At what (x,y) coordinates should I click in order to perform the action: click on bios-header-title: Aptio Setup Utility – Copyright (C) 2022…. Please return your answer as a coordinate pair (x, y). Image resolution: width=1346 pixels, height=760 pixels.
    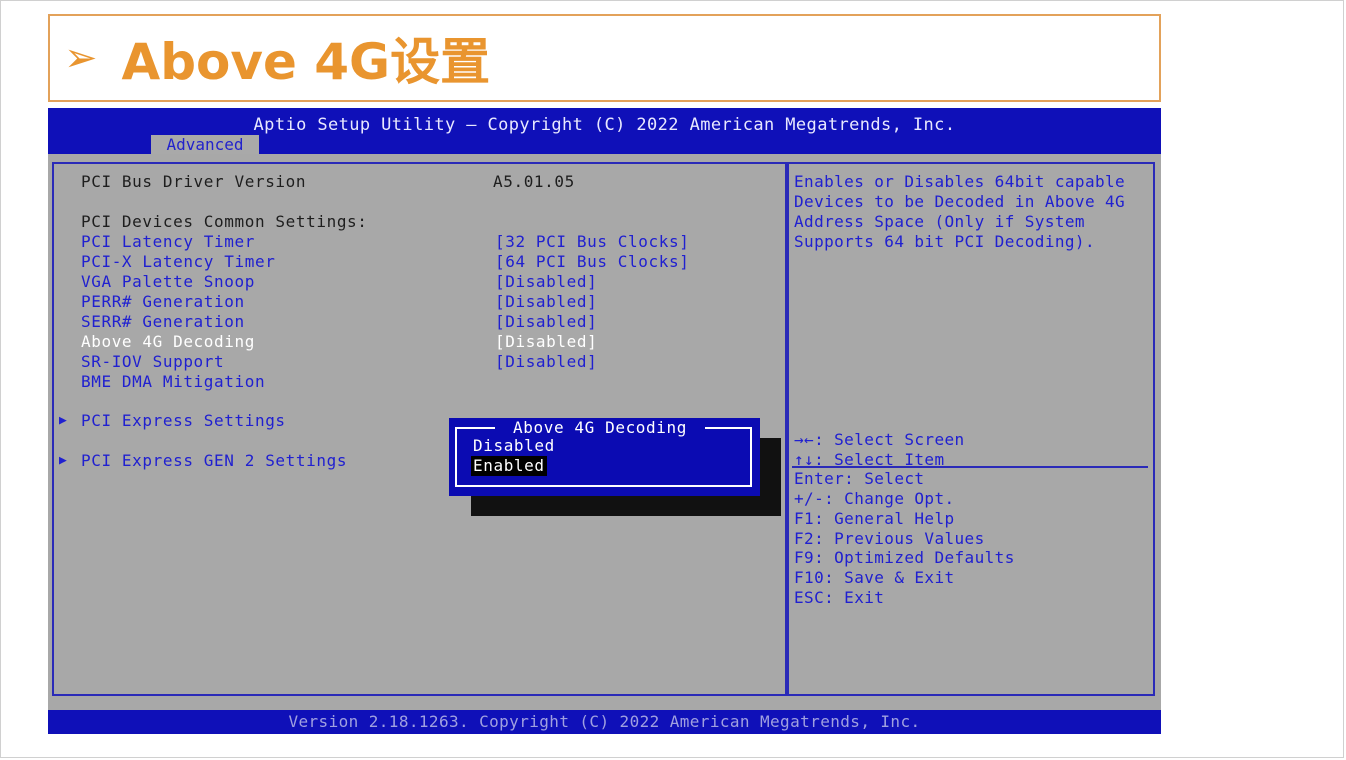
    Looking at the image, I should click on (604, 125).